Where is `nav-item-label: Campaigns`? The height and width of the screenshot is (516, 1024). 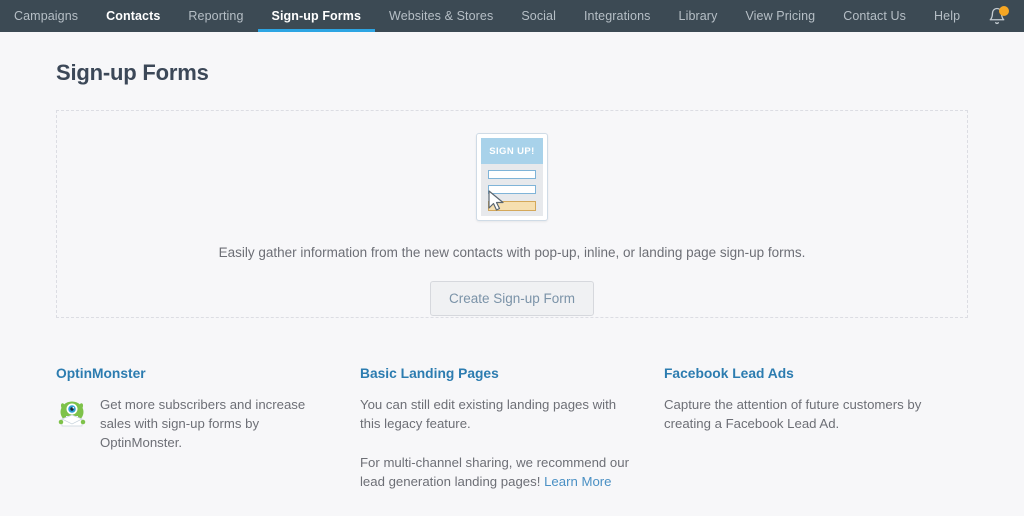 nav-item-label: Campaigns is located at coordinates (46, 16).